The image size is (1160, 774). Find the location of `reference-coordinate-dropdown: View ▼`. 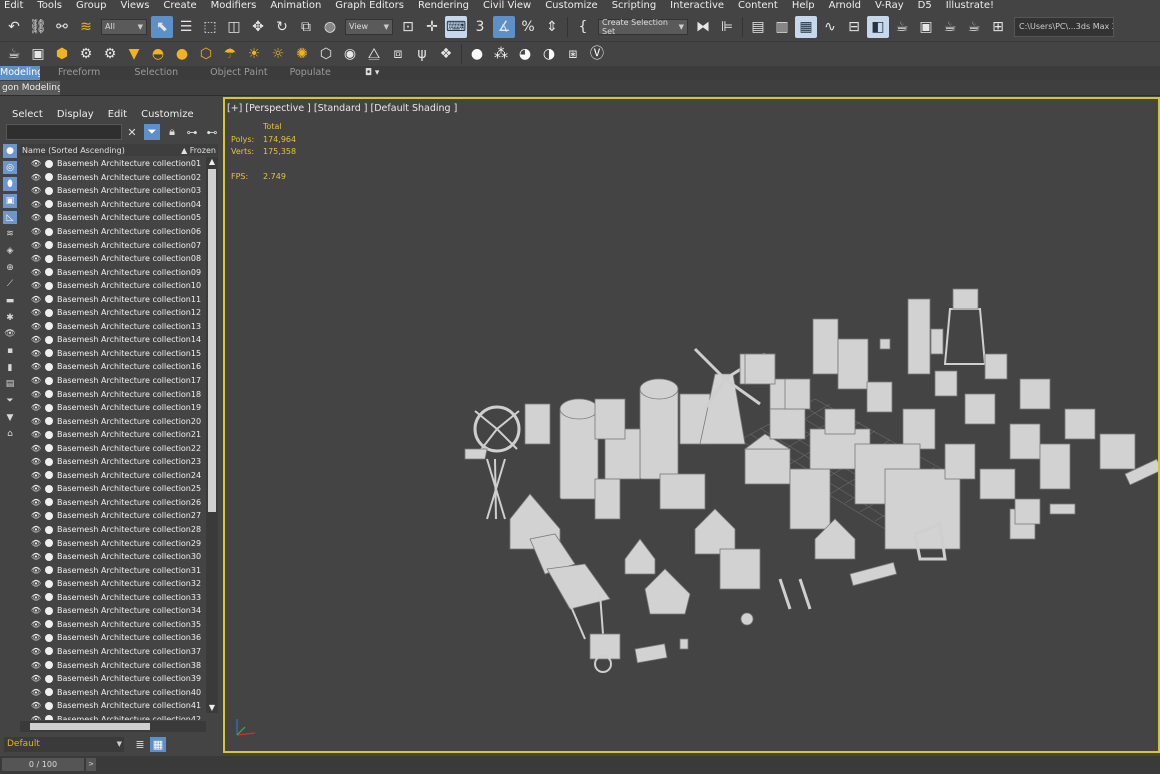

reference-coordinate-dropdown: View ▼ is located at coordinates (369, 26).